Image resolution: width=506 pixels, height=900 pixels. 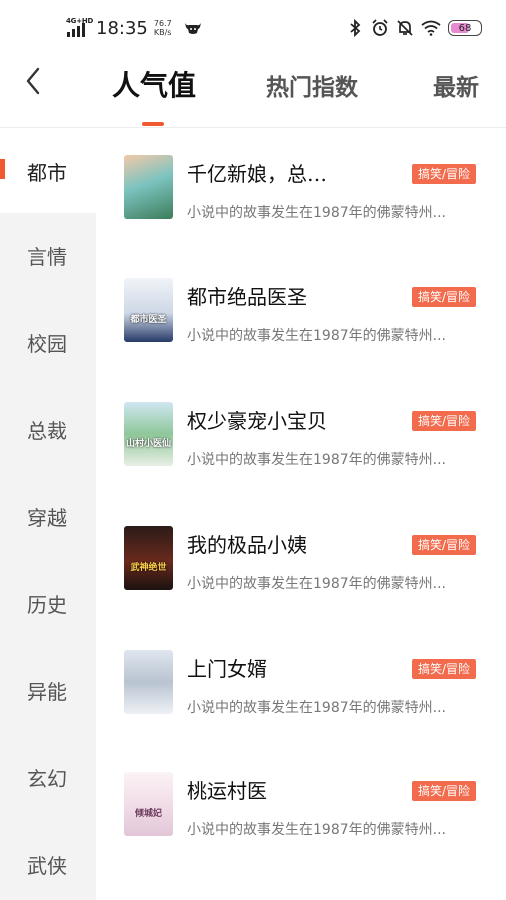 I want to click on book-title: 都市绝品医圣, so click(x=247, y=297).